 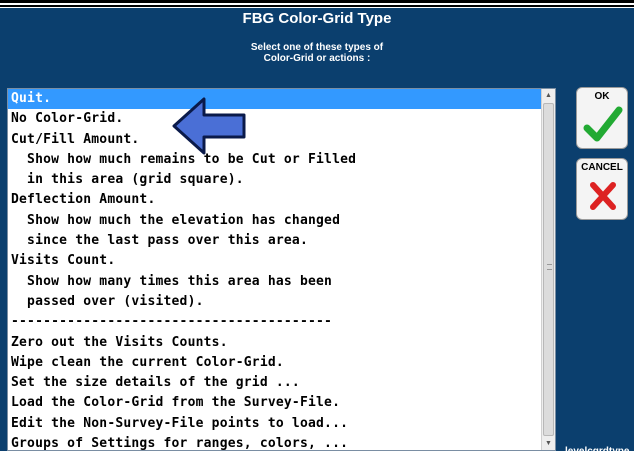 What do you see at coordinates (549, 267) in the screenshot?
I see `scrollbar-grip-icon` at bounding box center [549, 267].